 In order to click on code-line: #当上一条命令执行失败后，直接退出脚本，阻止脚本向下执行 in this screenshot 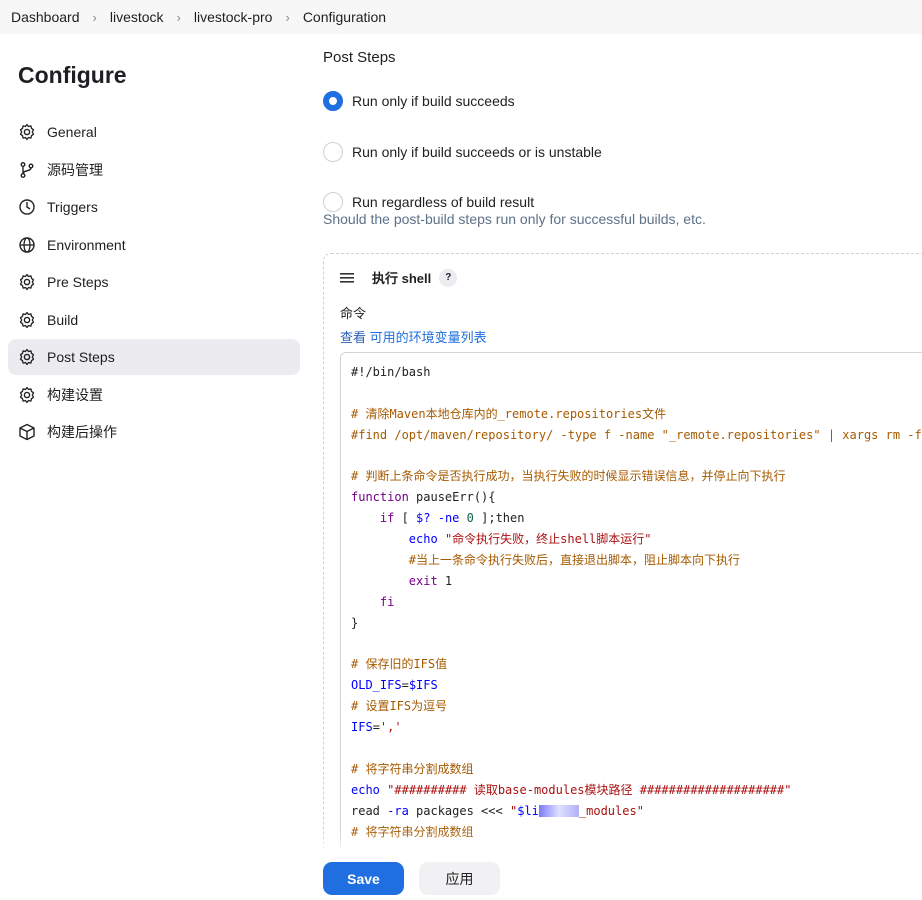, I will do `click(636, 560)`.